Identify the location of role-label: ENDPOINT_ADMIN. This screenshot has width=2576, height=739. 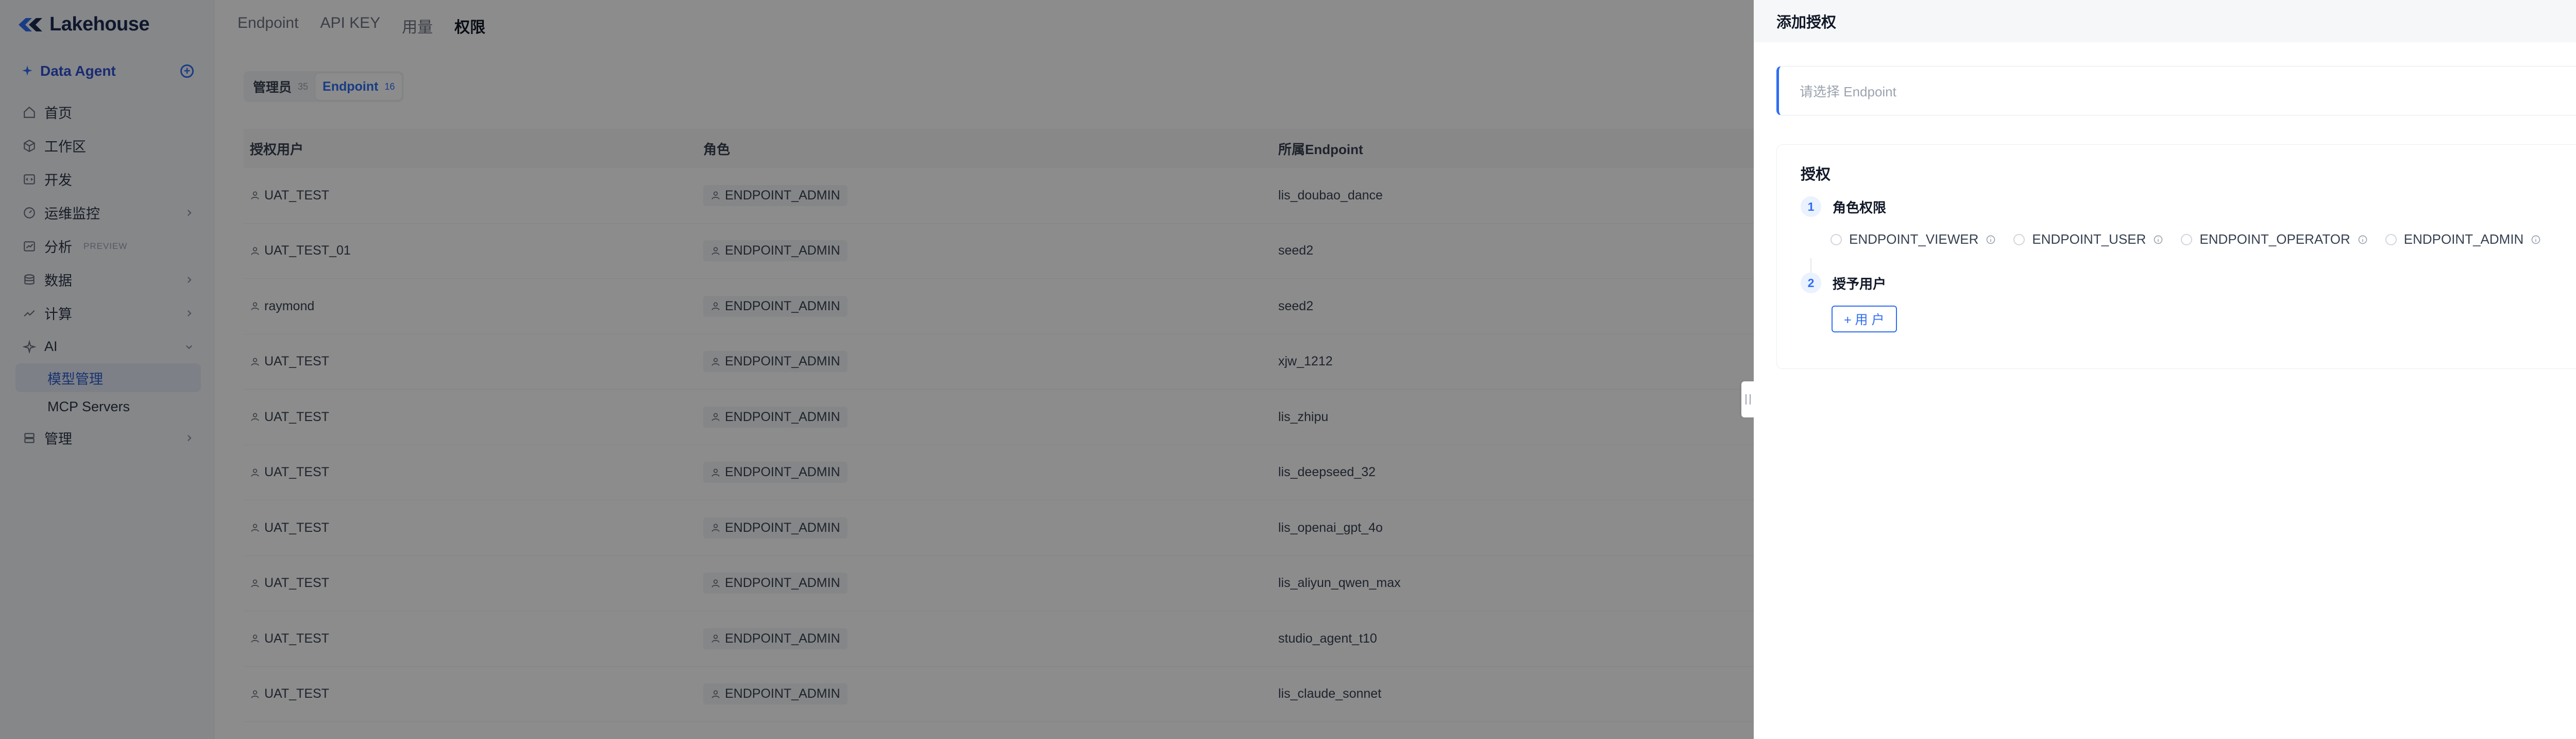
(2463, 239).